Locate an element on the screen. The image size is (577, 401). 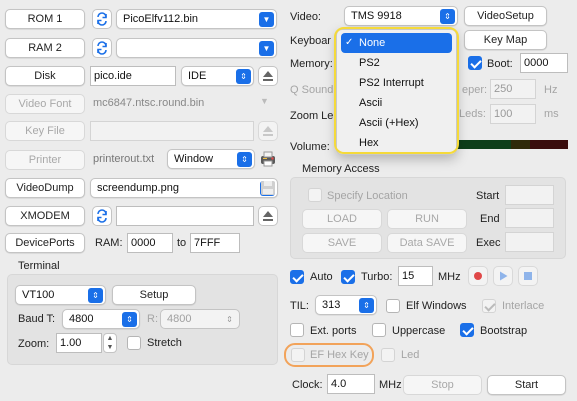
exec-address-label: Exec is located at coordinates (488, 243).